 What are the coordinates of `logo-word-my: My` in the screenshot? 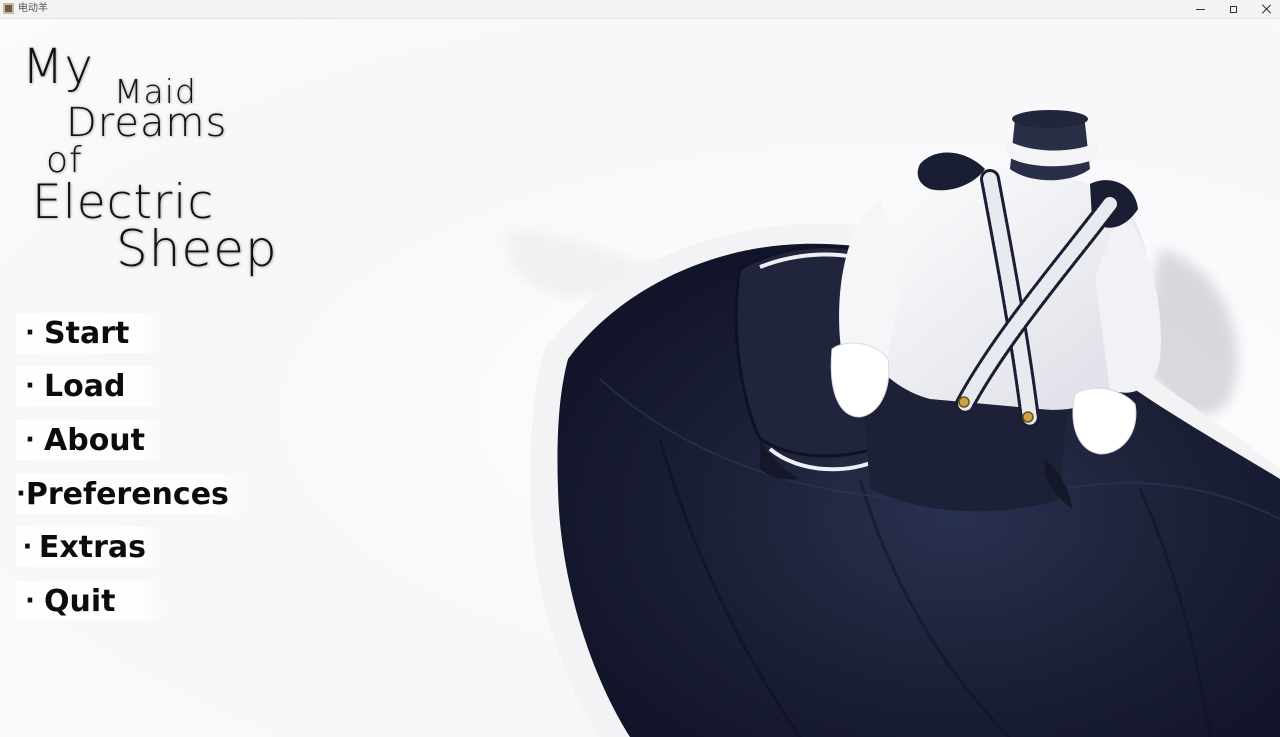 It's located at (58, 67).